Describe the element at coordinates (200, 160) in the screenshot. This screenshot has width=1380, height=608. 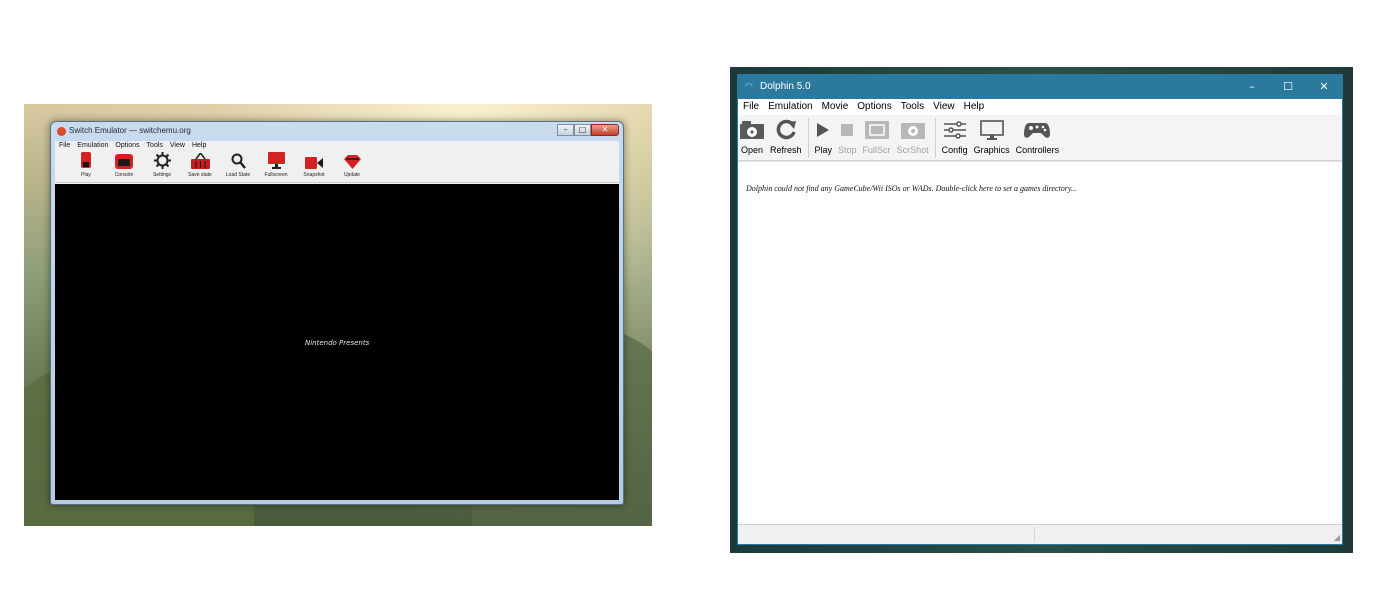
I see `save-state-icon` at that location.